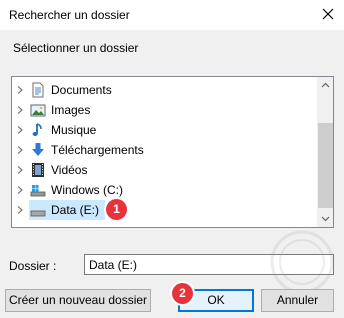 The height and width of the screenshot is (318, 344). I want to click on tree-item-label: Documents, so click(81, 90).